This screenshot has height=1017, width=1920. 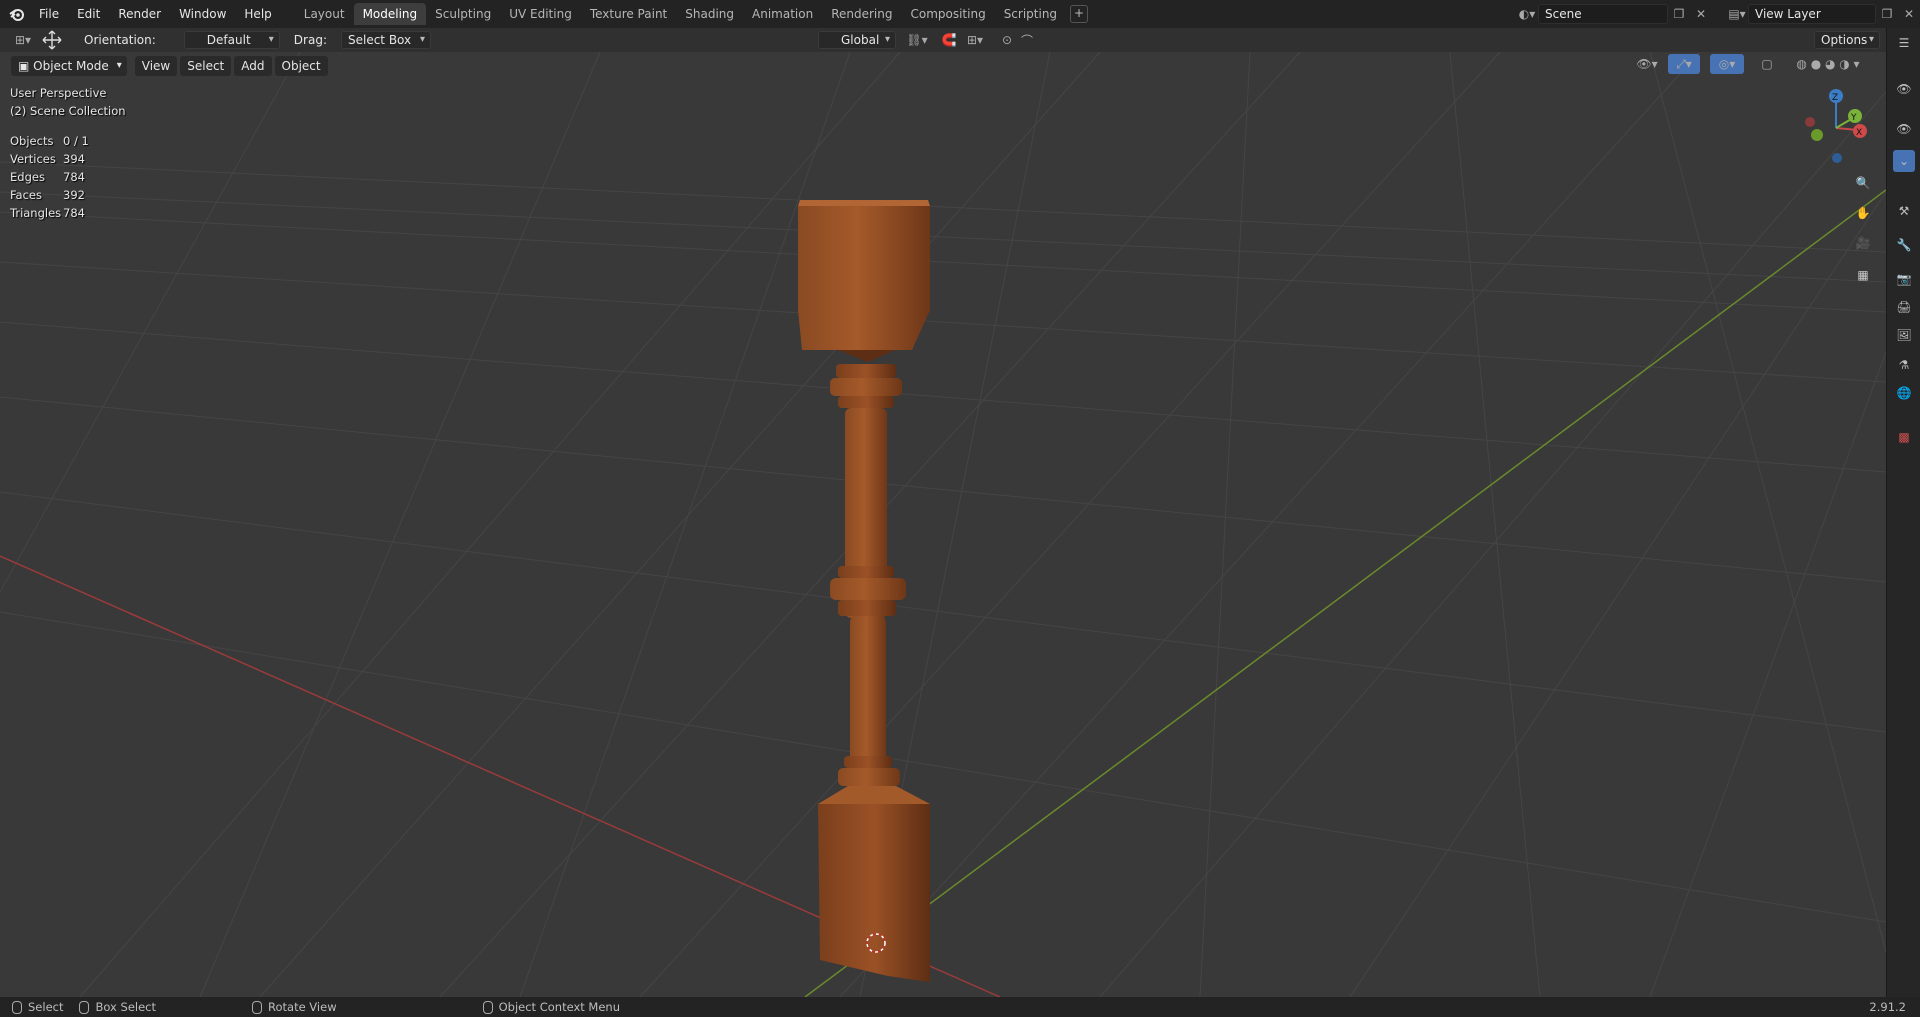 I want to click on collection-label: (2) Scene Collection, so click(x=68, y=111).